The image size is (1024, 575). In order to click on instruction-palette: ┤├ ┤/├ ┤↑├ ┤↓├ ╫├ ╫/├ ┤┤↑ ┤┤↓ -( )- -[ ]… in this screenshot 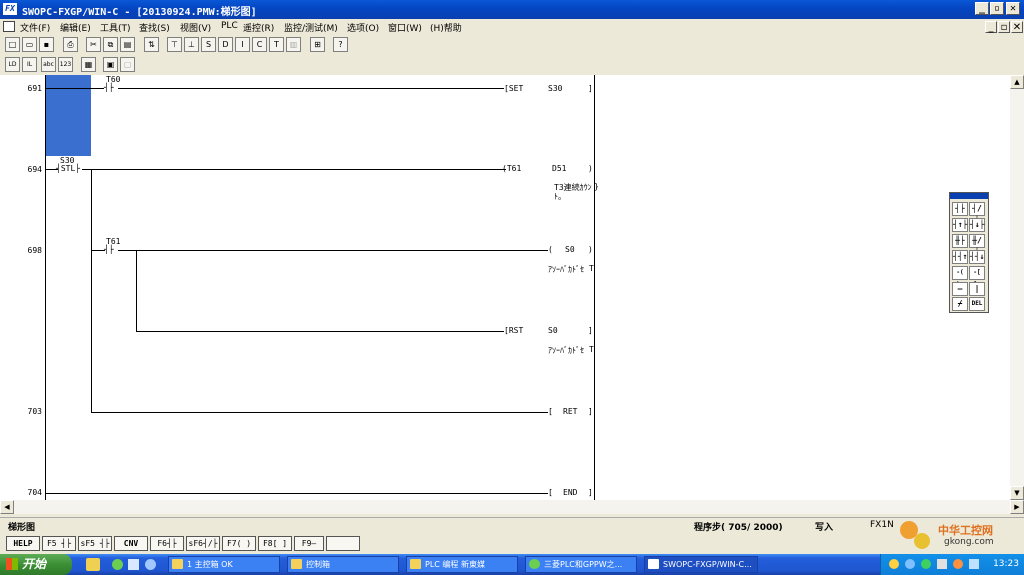, I will do `click(969, 252)`.